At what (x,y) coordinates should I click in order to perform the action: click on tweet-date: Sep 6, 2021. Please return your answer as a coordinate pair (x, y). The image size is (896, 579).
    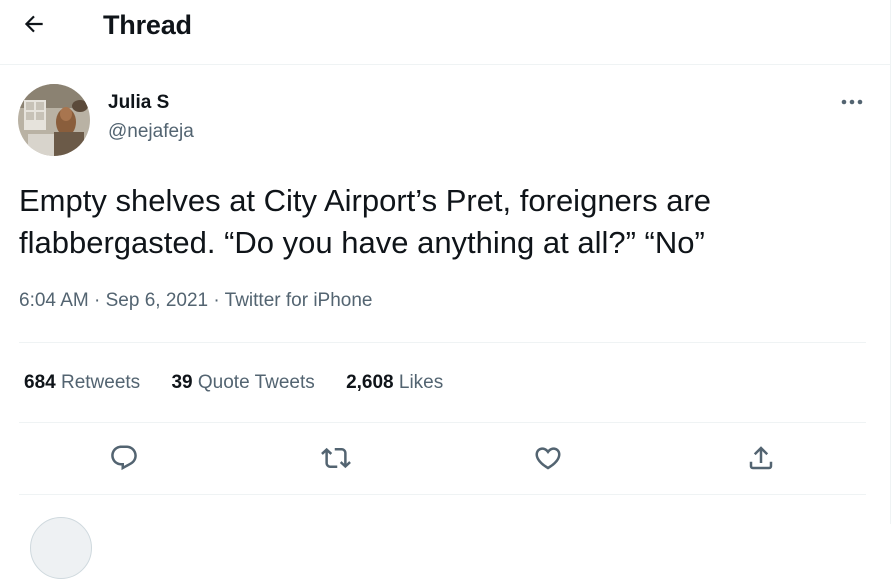
    Looking at the image, I should click on (157, 300).